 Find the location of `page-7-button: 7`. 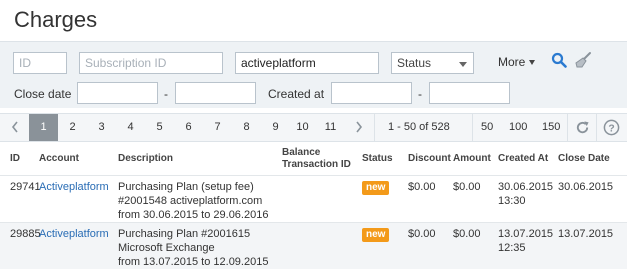

page-7-button: 7 is located at coordinates (217, 127).